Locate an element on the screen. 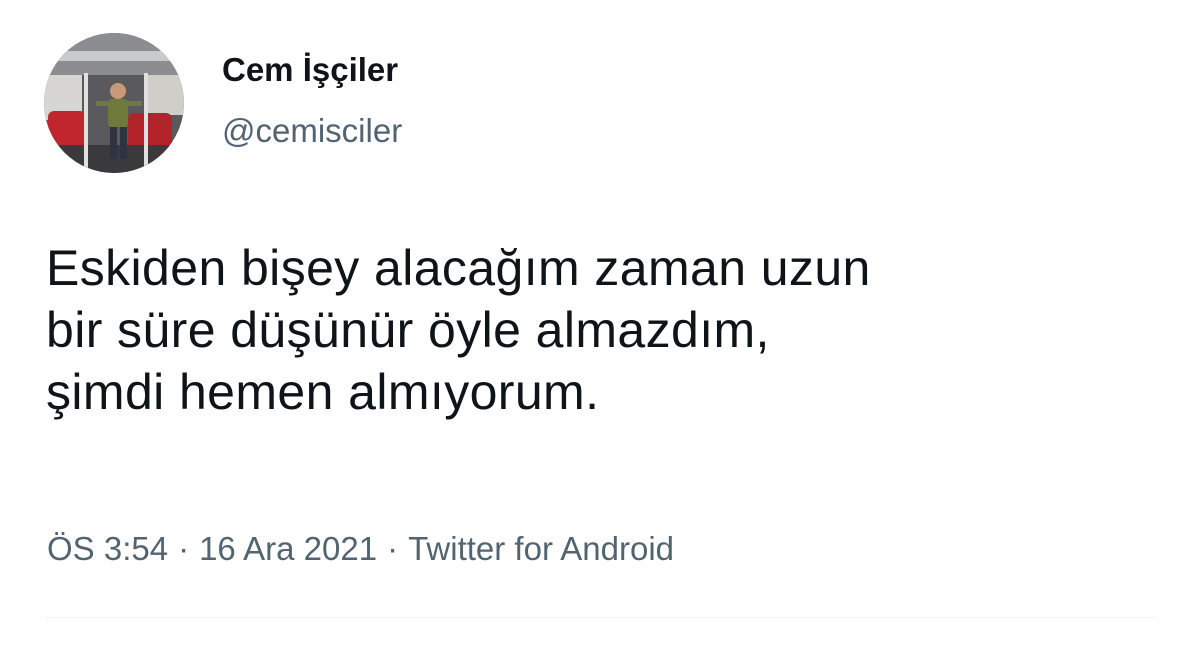 Image resolution: width=1200 pixels, height=655 pixels. tweet-time: ÖS 3:54 is located at coordinates (107, 548).